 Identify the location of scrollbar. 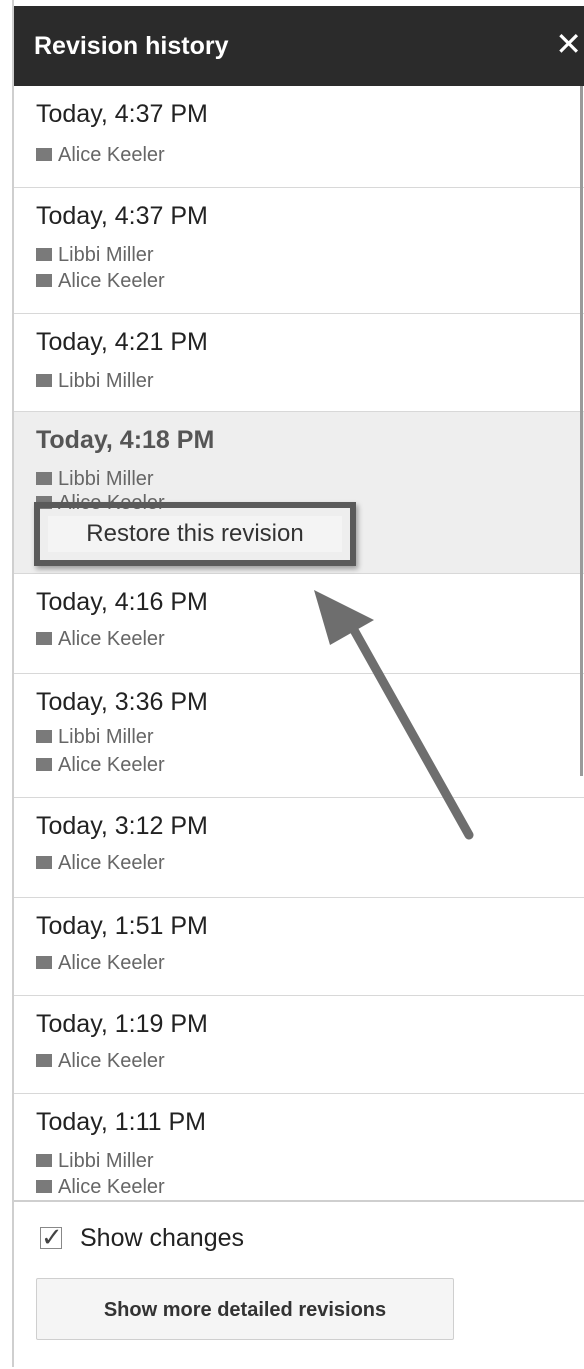
(581, 431).